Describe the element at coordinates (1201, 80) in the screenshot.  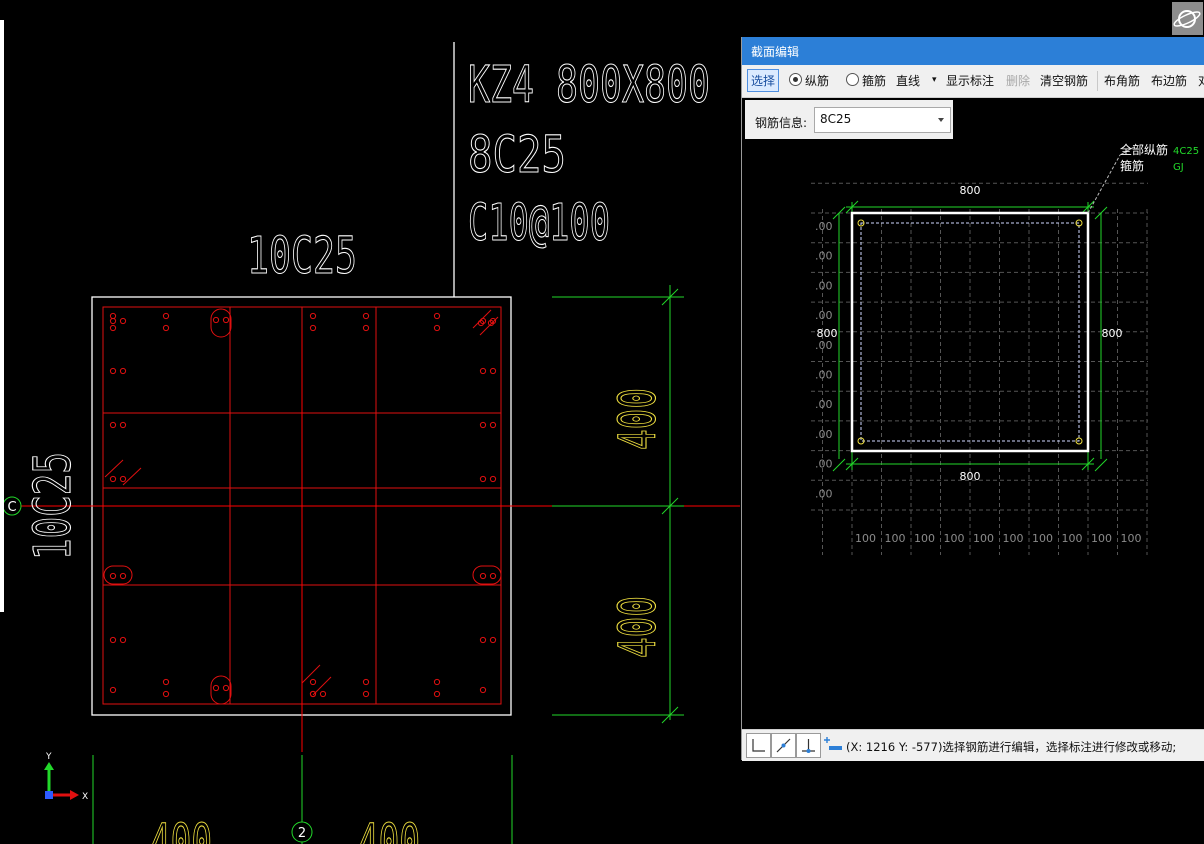
I see `cut-off-button: 对` at that location.